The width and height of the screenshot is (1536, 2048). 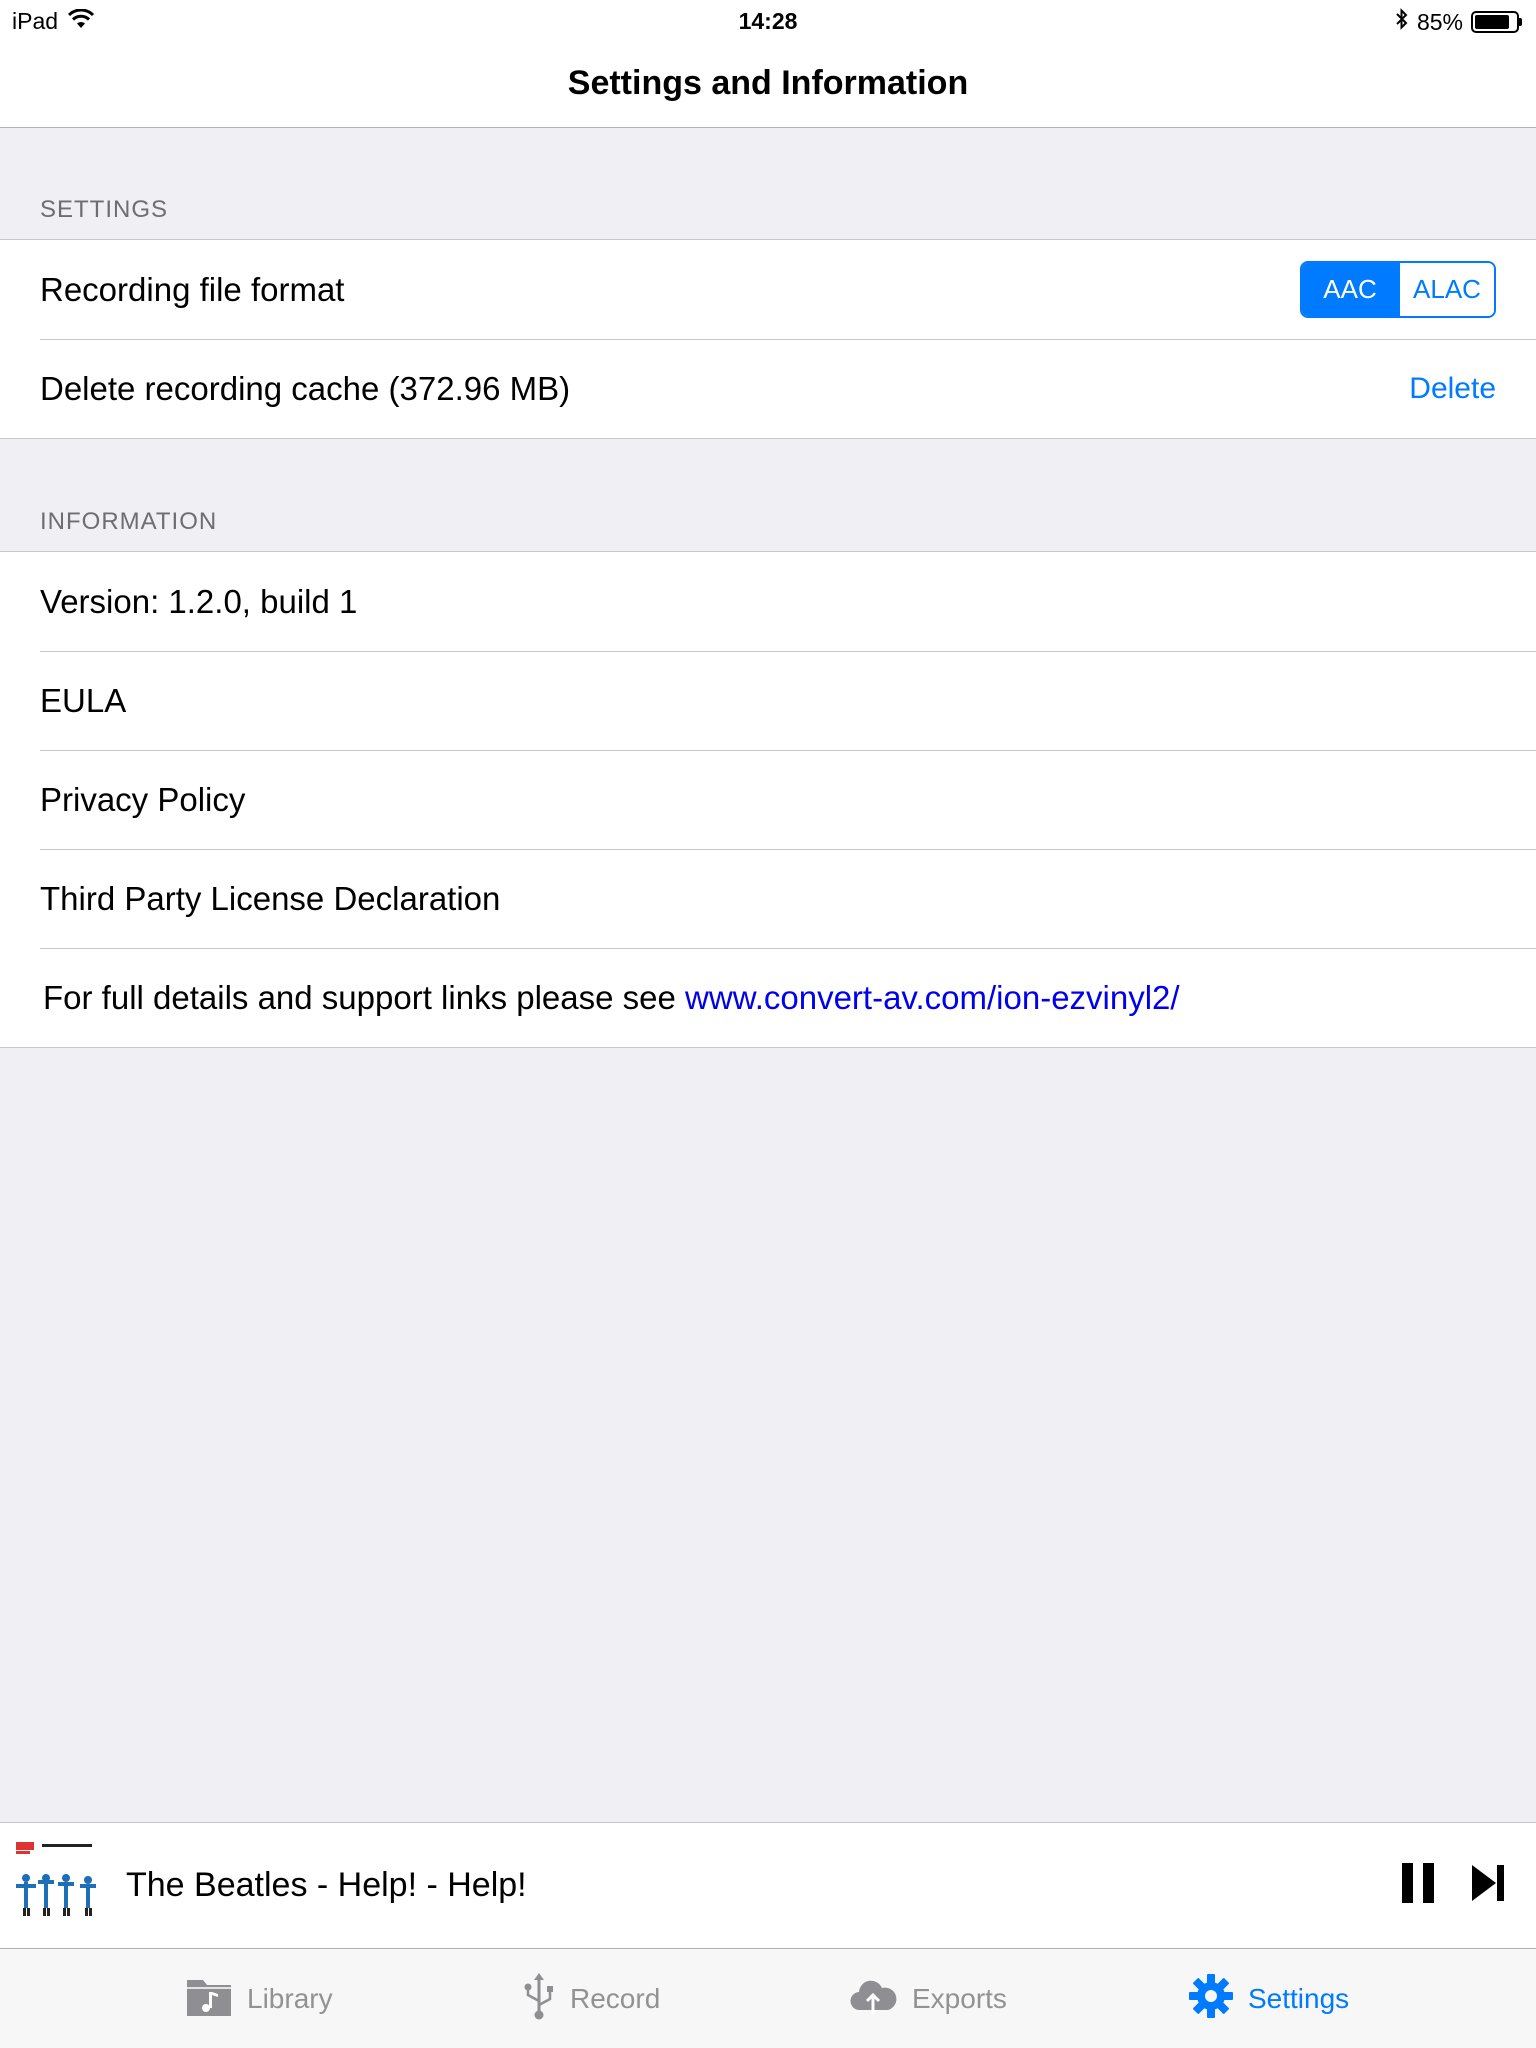 I want to click on version-label: Version: 1.2.0, build 1, so click(x=199, y=601).